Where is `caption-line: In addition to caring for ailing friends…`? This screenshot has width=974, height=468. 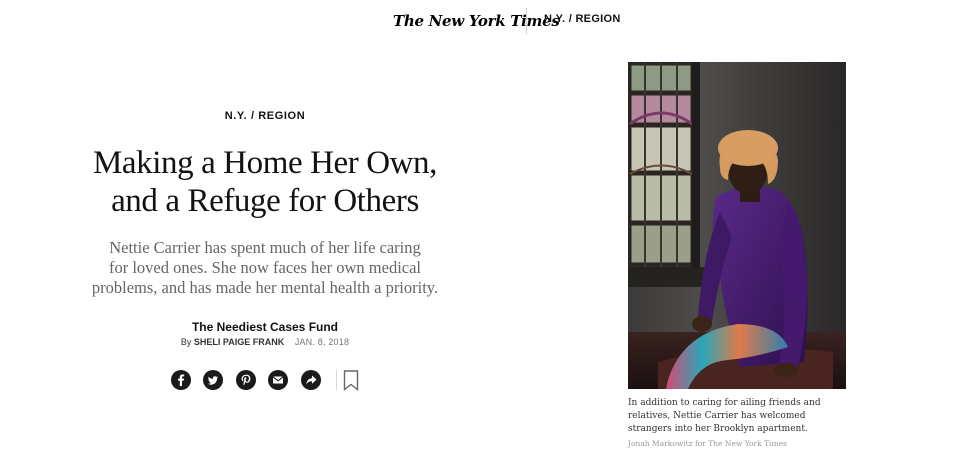 caption-line: In addition to caring for ailing friends… is located at coordinates (724, 403).